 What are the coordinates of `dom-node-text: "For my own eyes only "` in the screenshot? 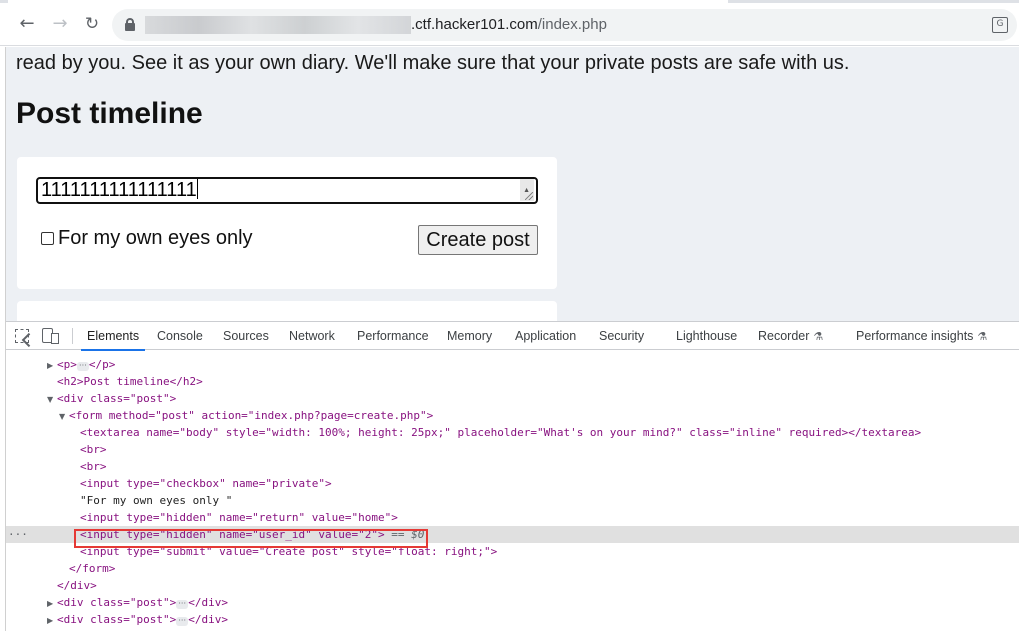 It's located at (509, 500).